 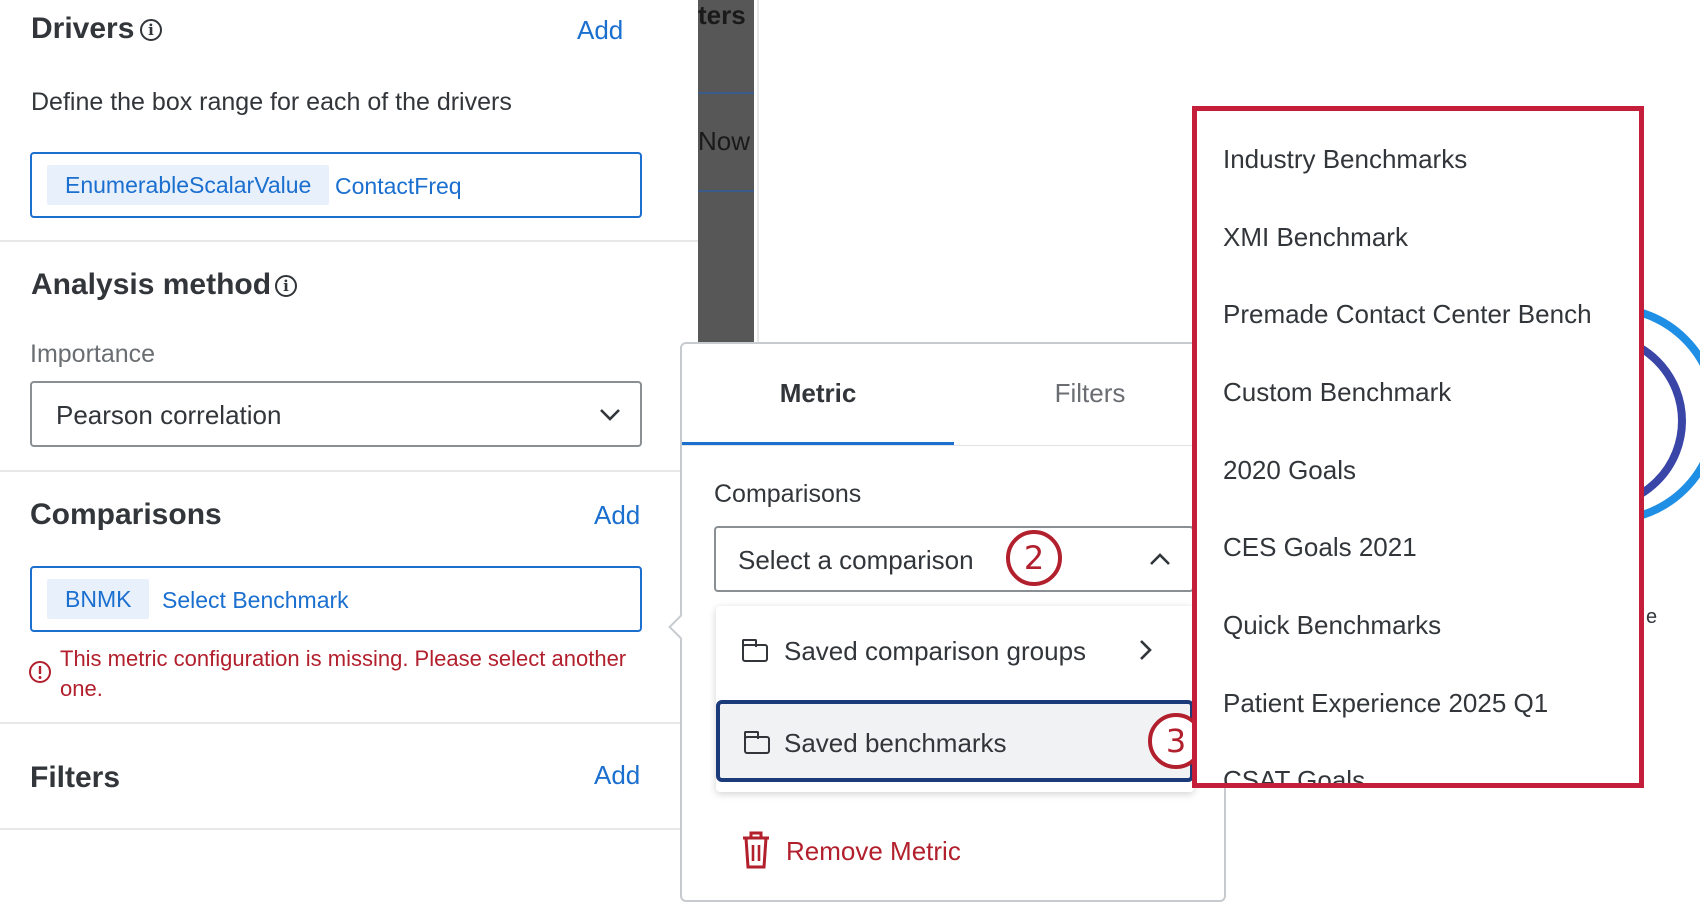 I want to click on background-divider, so click(x=758, y=171).